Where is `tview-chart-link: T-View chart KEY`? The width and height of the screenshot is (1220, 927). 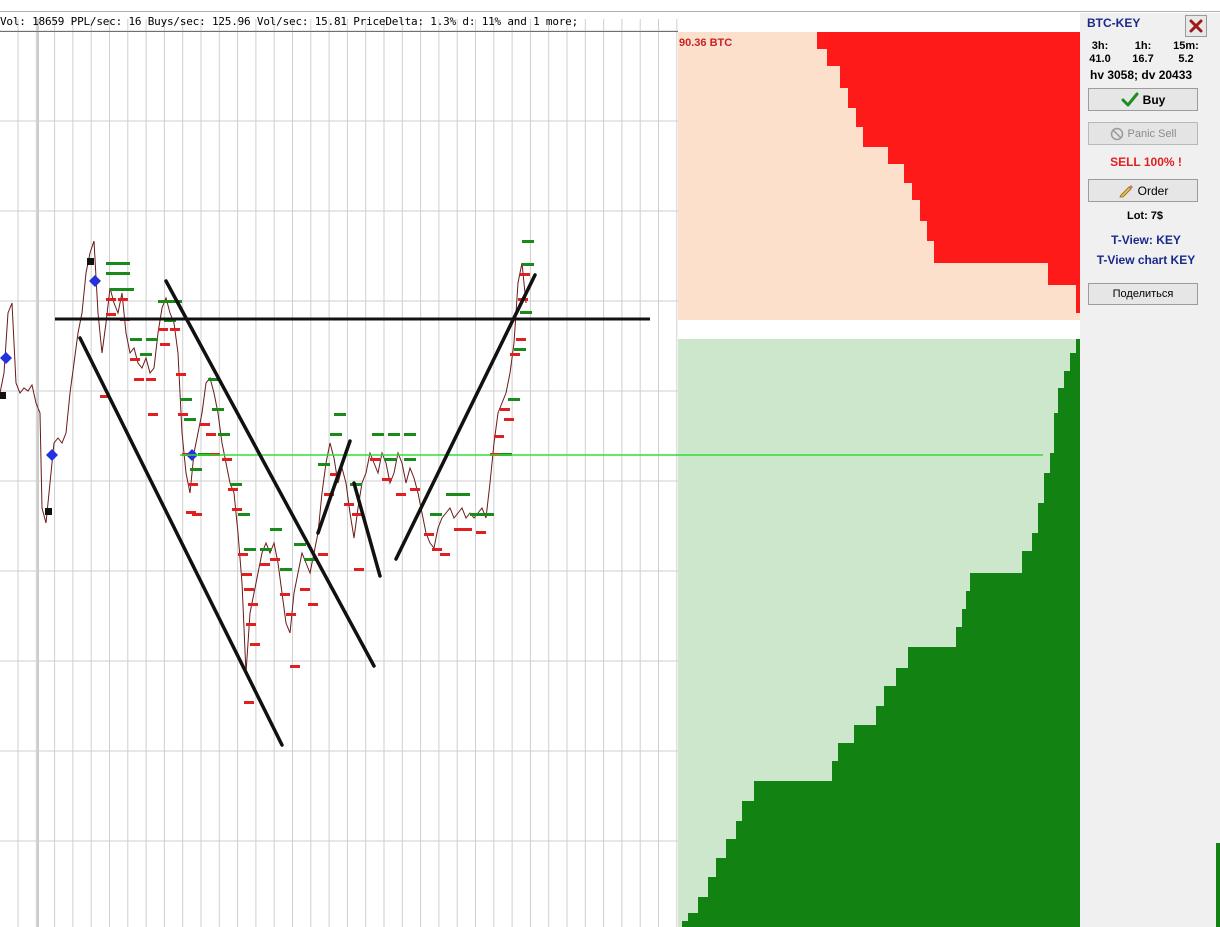
tview-chart-link: T-View chart KEY is located at coordinates (1146, 260).